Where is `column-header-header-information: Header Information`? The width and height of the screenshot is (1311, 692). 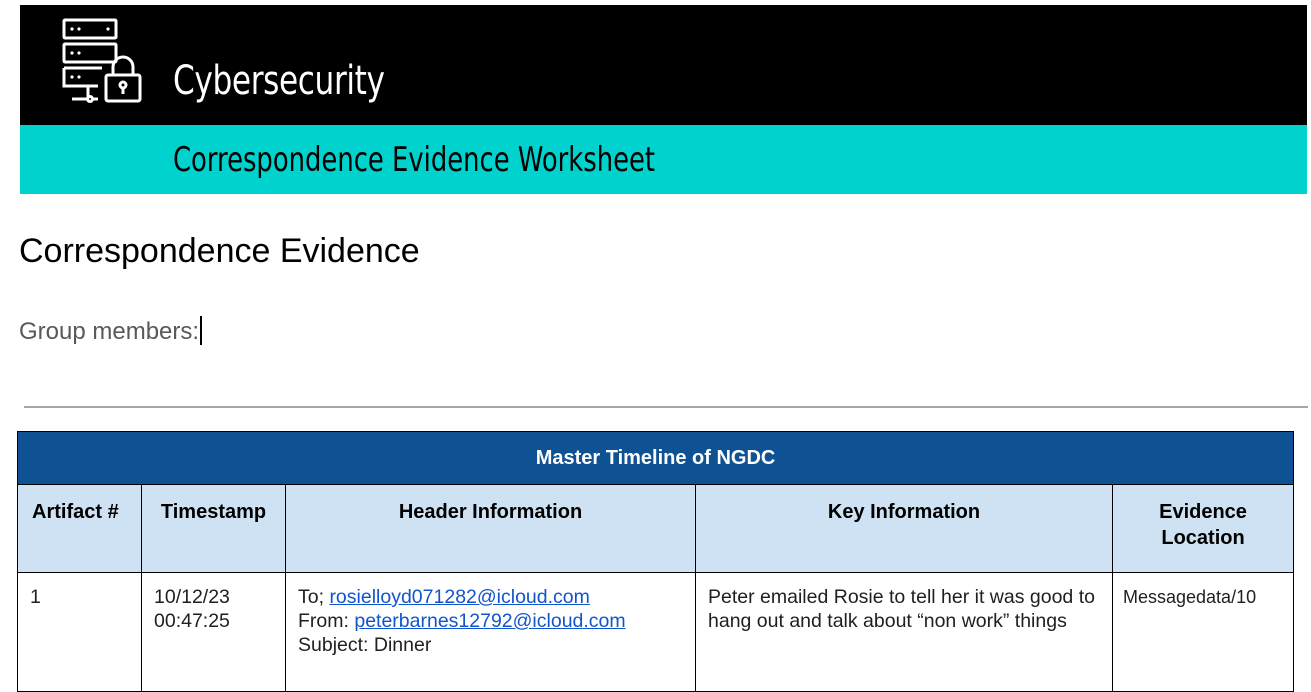
column-header-header-information: Header Information is located at coordinates (490, 528).